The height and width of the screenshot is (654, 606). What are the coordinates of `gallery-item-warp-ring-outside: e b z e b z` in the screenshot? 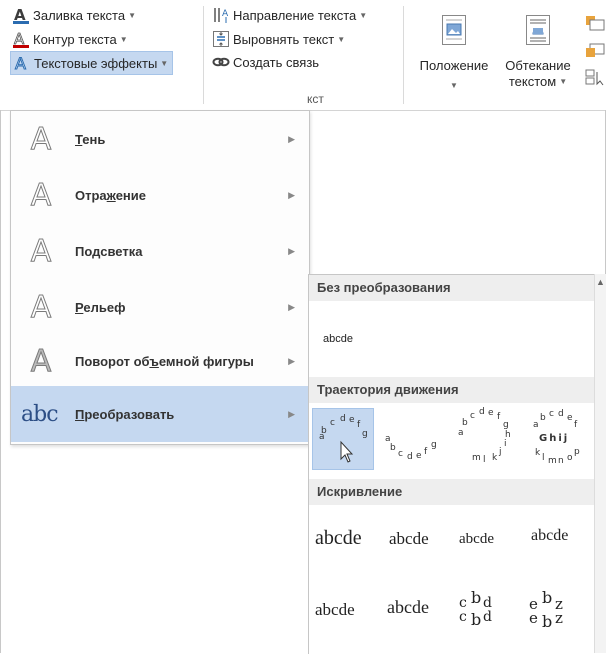 It's located at (557, 610).